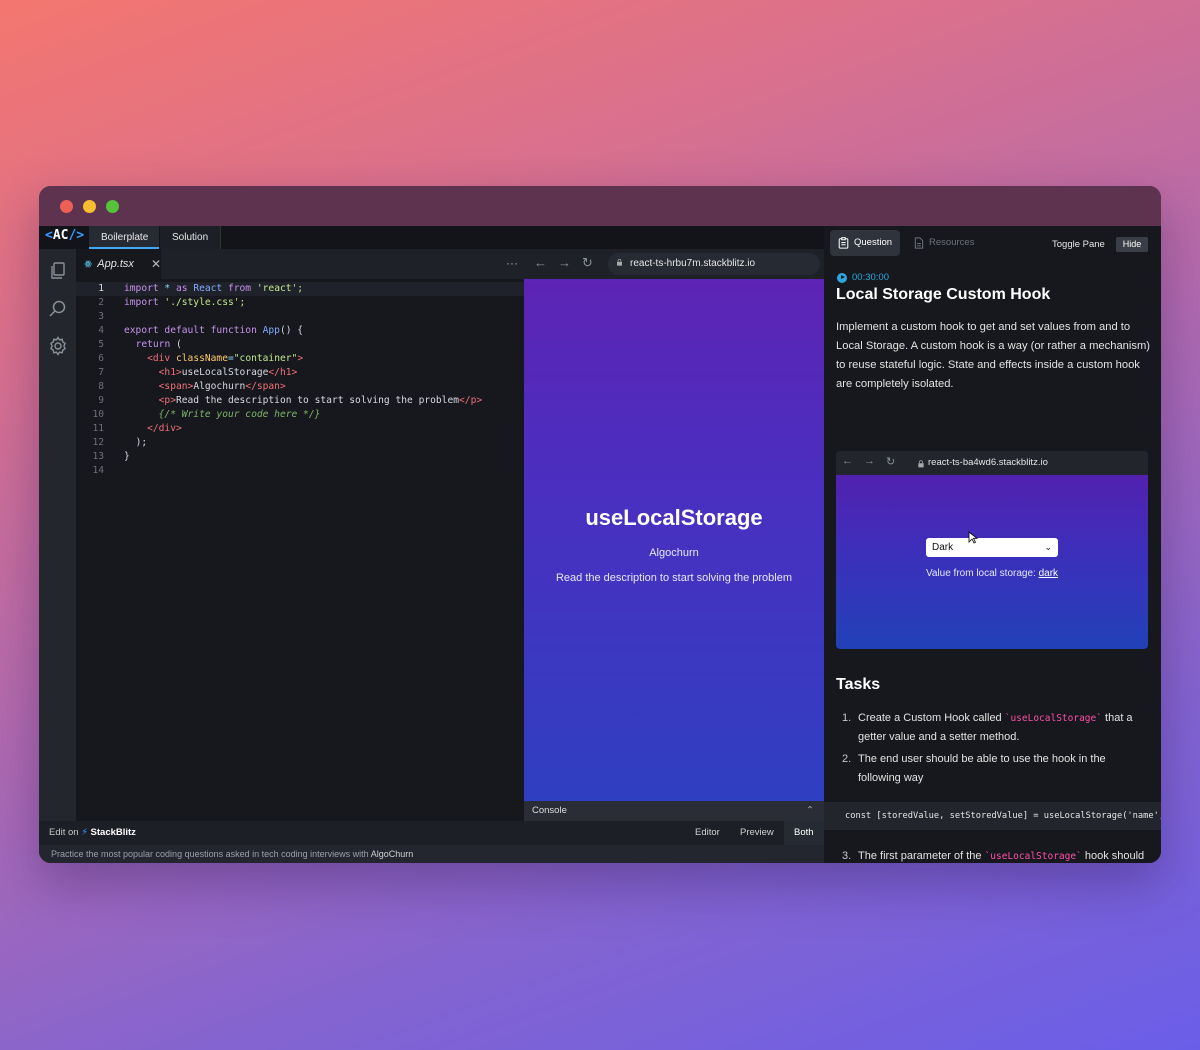  I want to click on console-label: Console, so click(549, 810).